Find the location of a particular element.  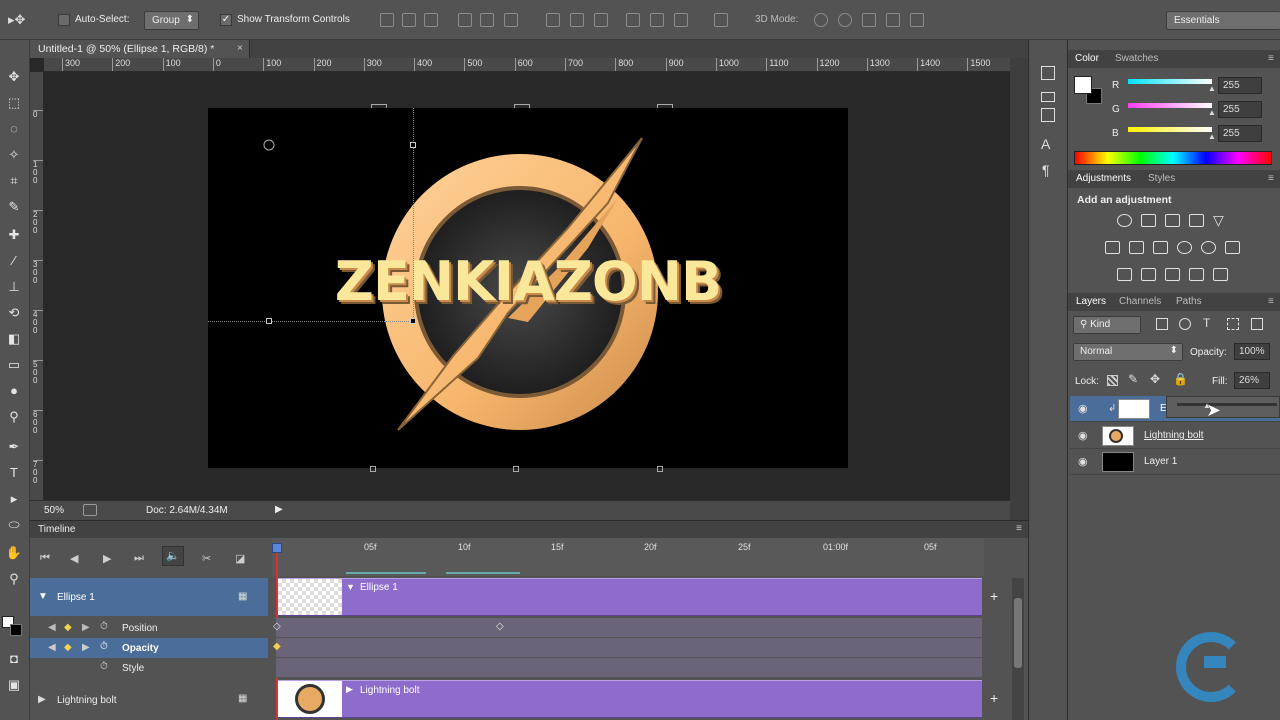

type-tool-icon: T is located at coordinates (14, 473).